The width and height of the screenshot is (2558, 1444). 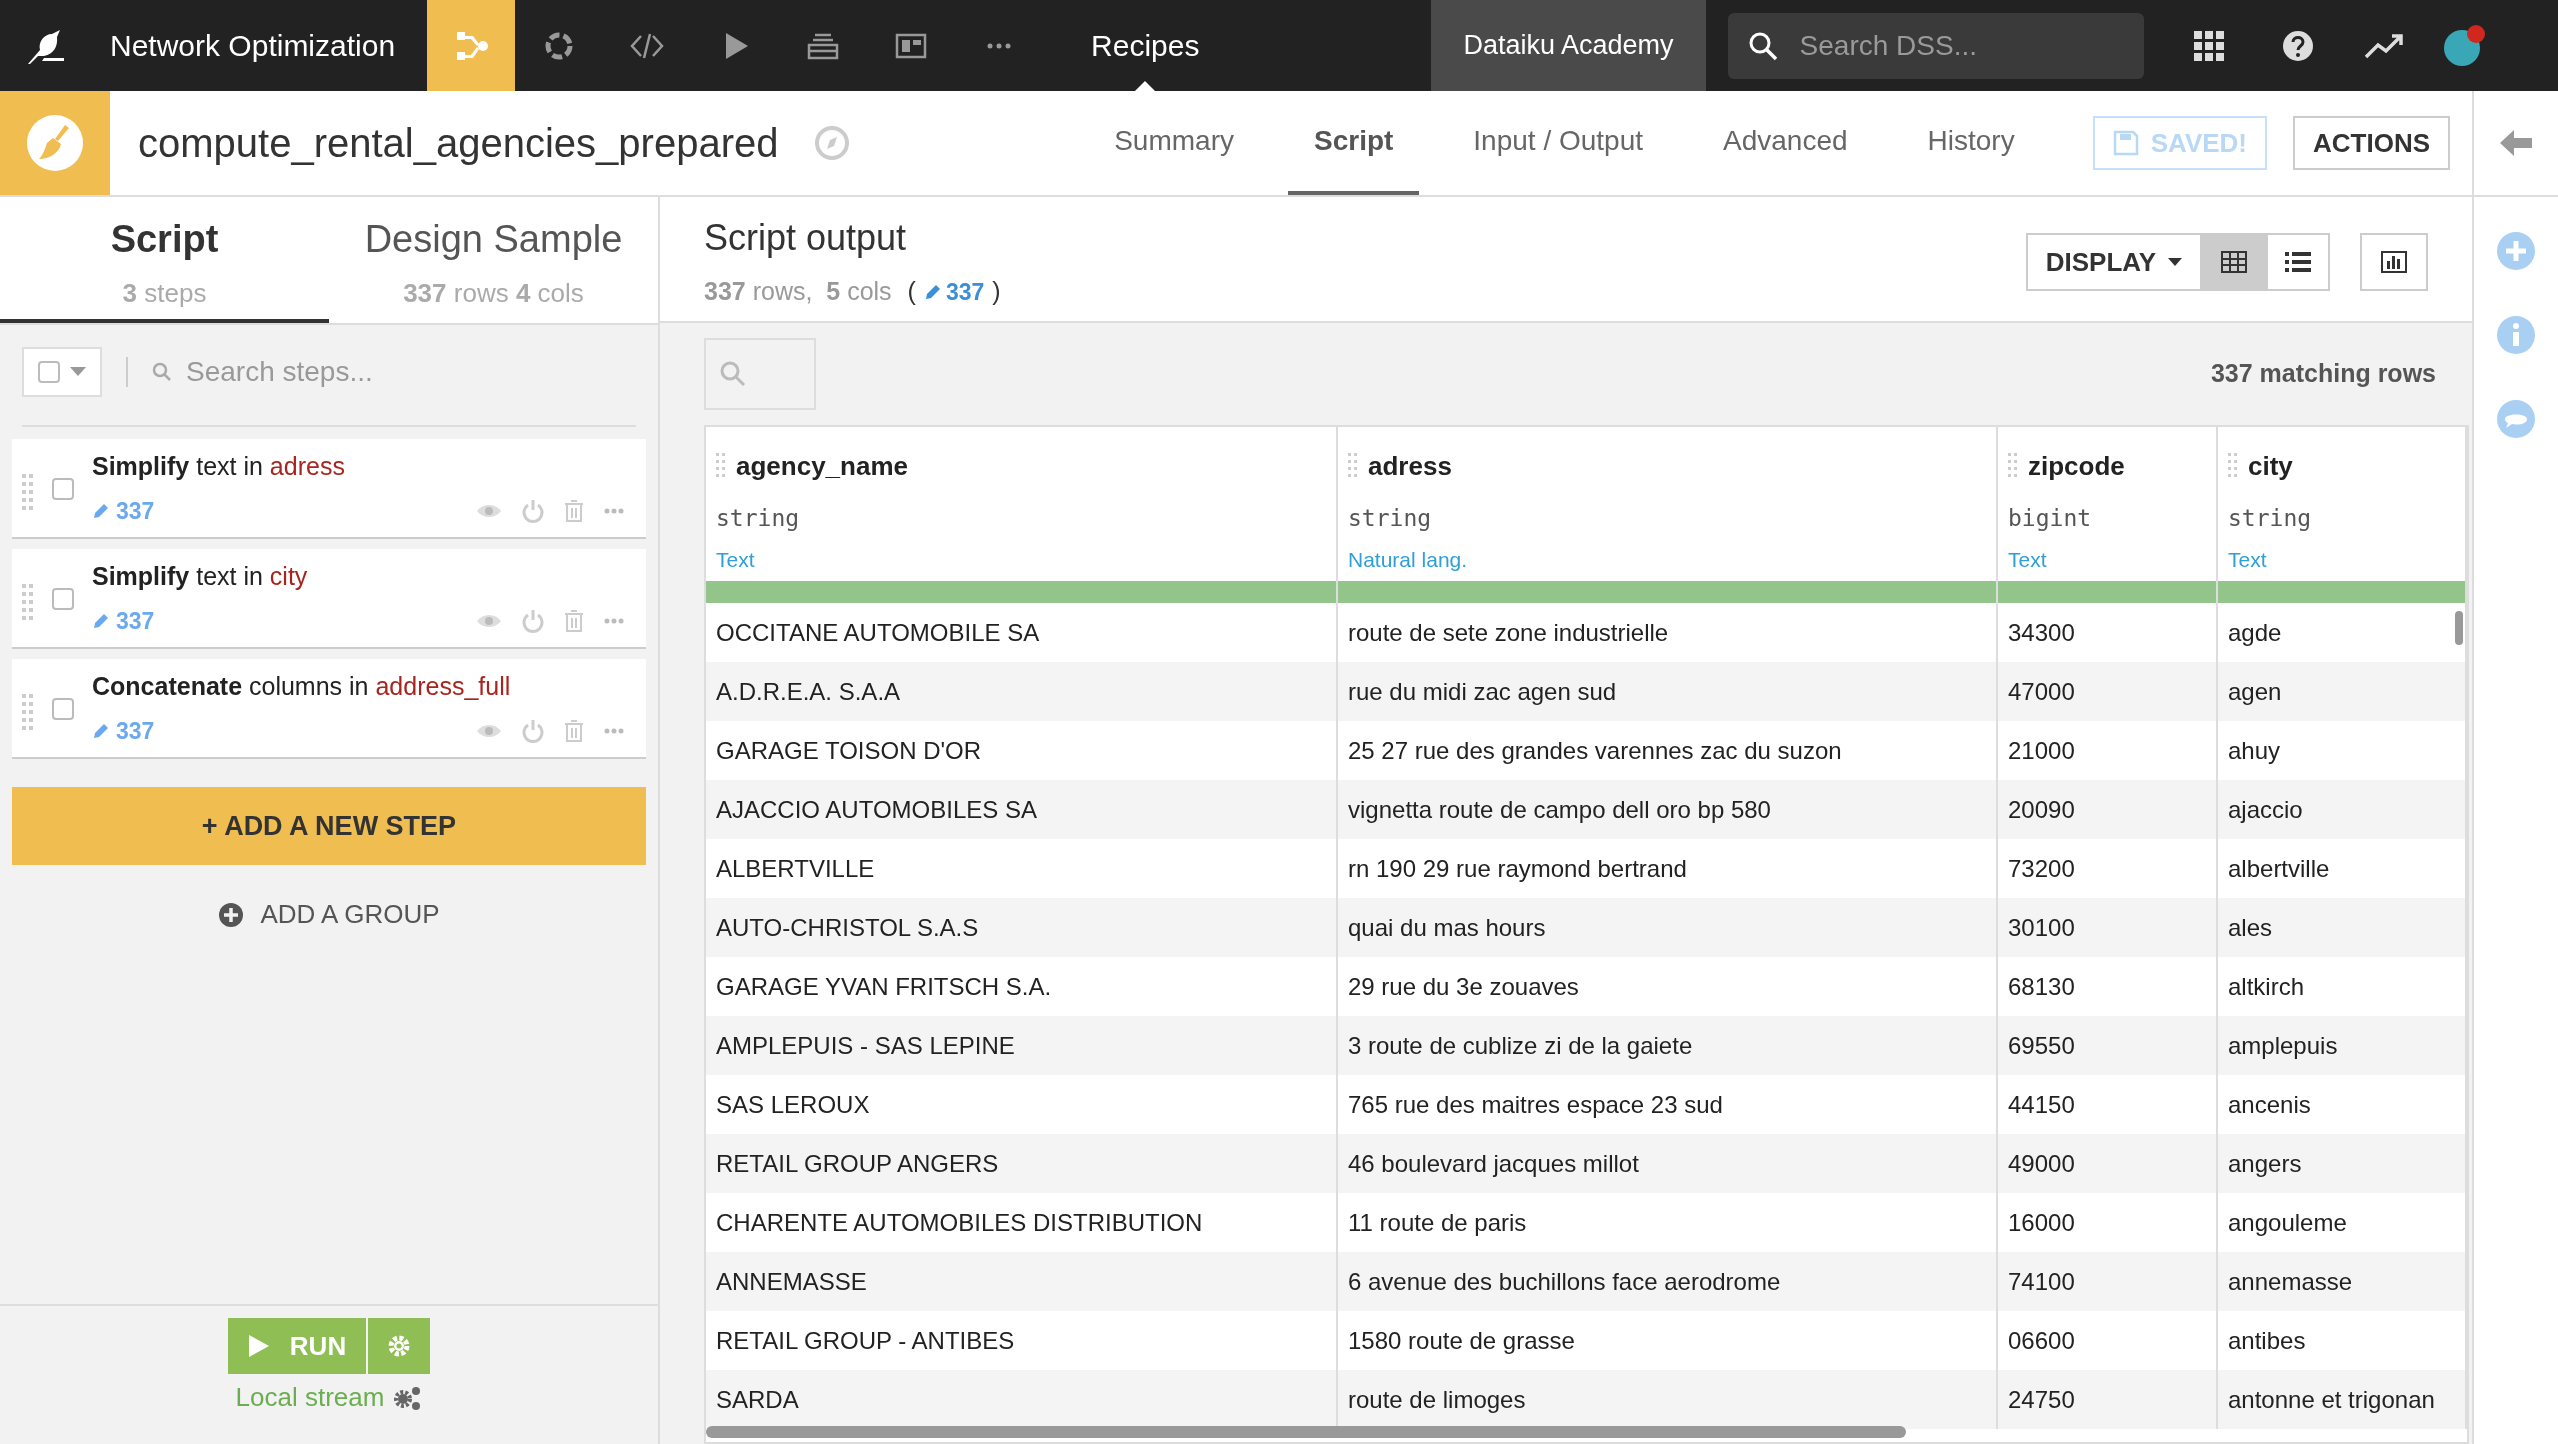 I want to click on column-name: city, so click(x=2270, y=466).